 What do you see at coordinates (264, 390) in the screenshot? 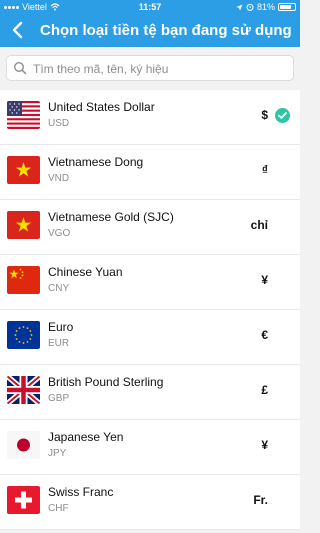
I see `currency-symbol: £` at bounding box center [264, 390].